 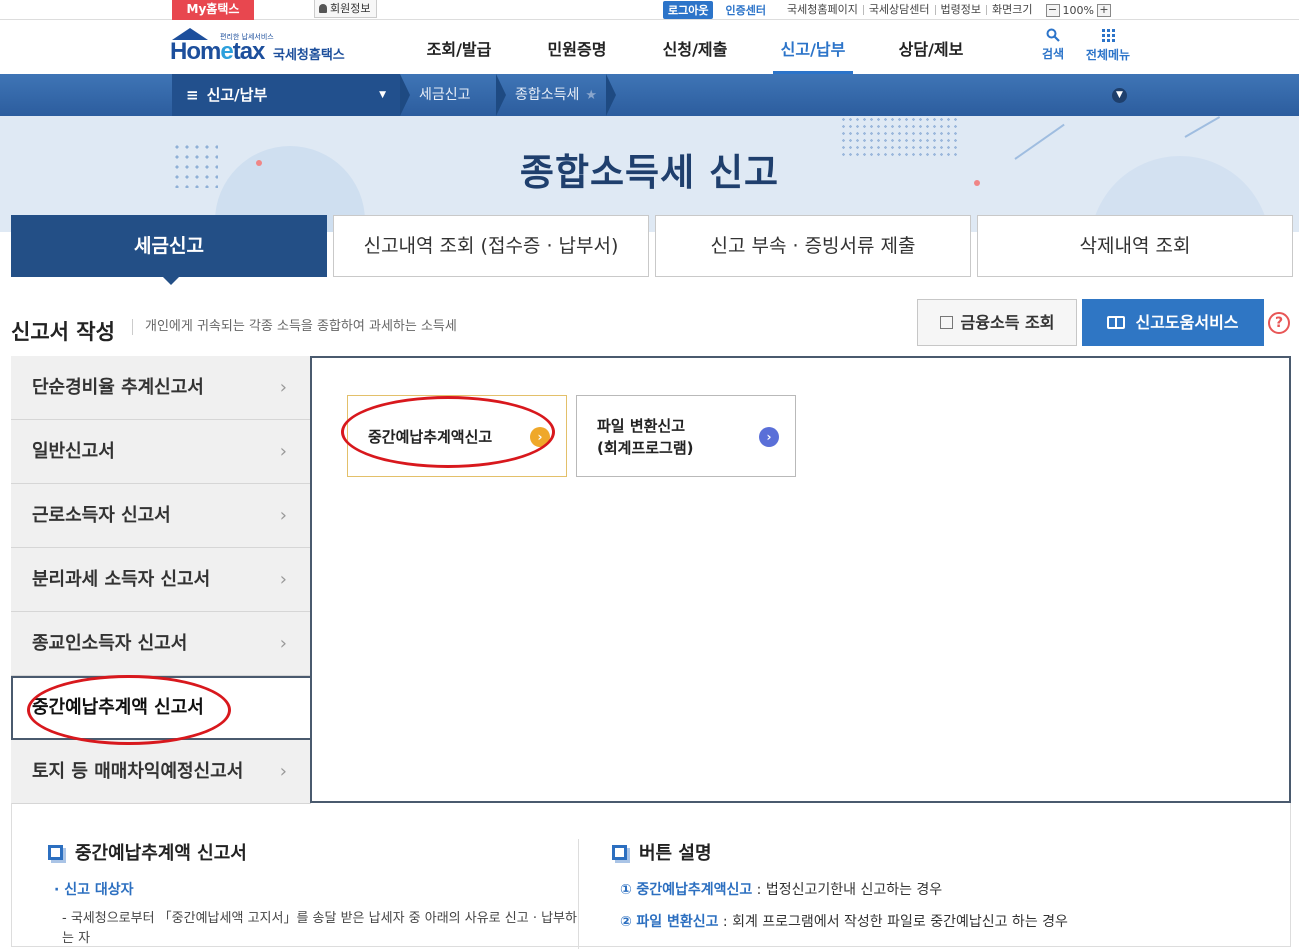 I want to click on menu-consult-report: 상담/제보, so click(x=931, y=47).